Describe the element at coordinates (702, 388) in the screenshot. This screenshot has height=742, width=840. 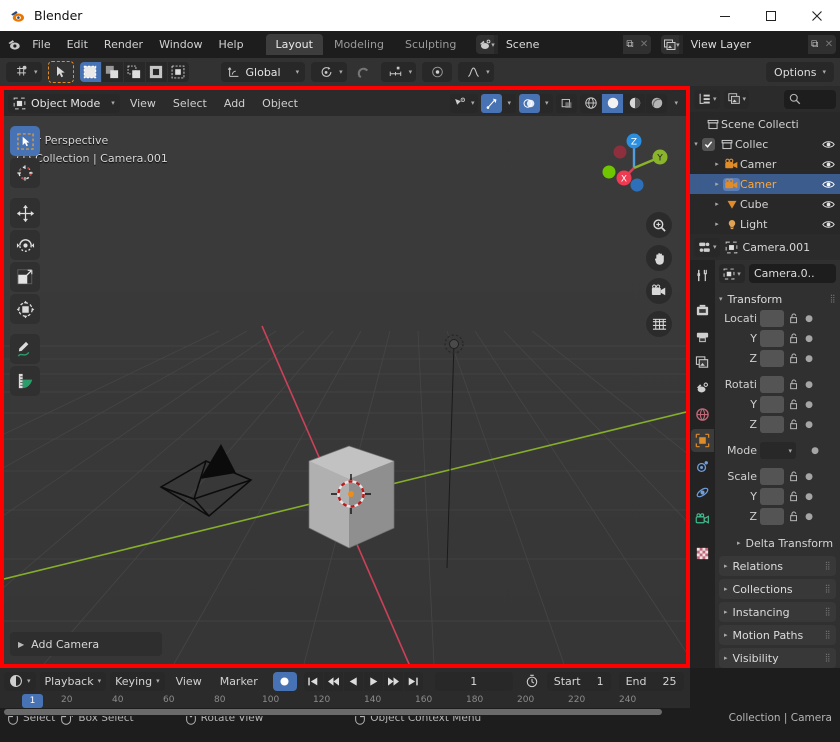
I see `scene-tab` at that location.